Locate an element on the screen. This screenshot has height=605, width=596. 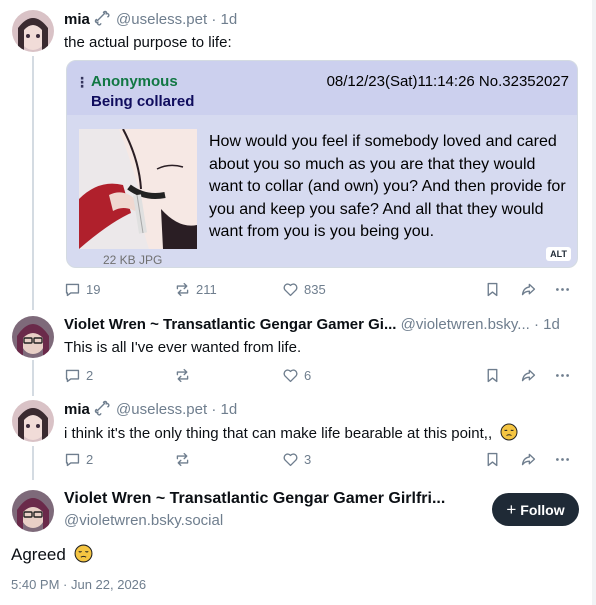
file-info: 22 KB JPG is located at coordinates (133, 260).